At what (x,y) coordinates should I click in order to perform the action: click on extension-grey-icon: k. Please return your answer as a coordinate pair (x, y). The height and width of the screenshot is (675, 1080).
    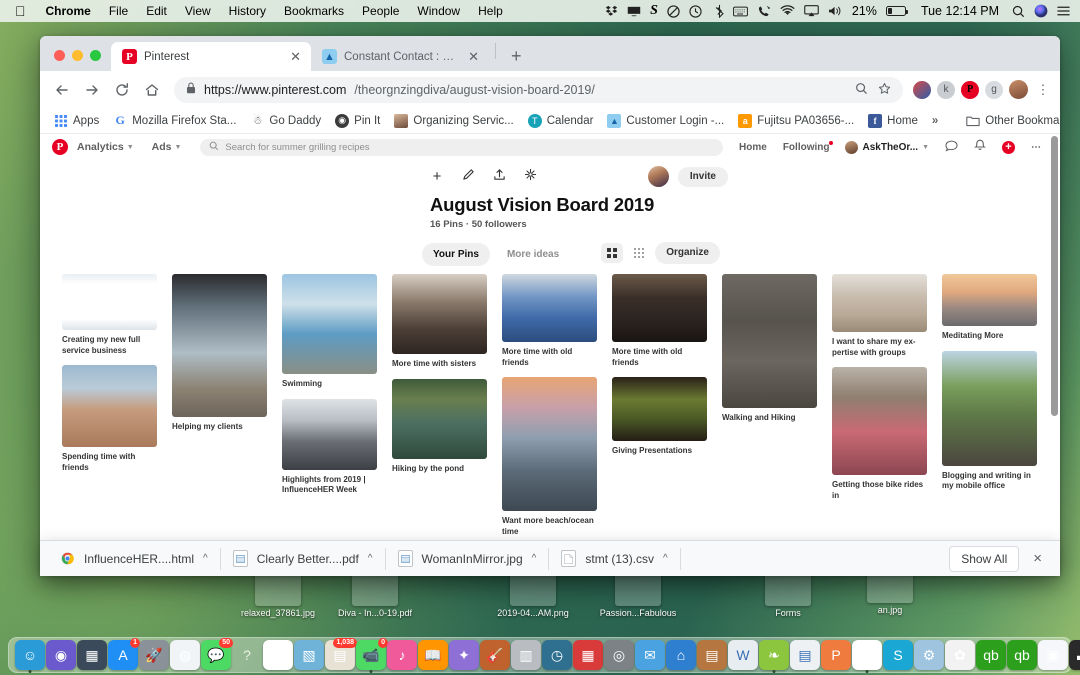
    Looking at the image, I should click on (946, 89).